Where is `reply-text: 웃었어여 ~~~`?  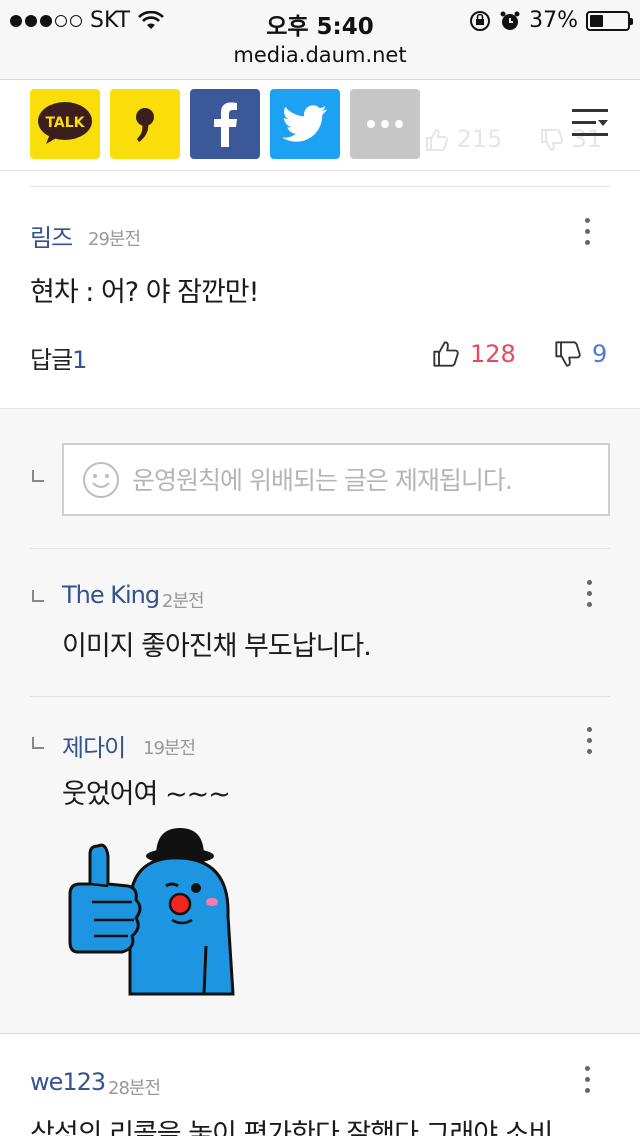 reply-text: 웃었어여 ~~~ is located at coordinates (146, 794).